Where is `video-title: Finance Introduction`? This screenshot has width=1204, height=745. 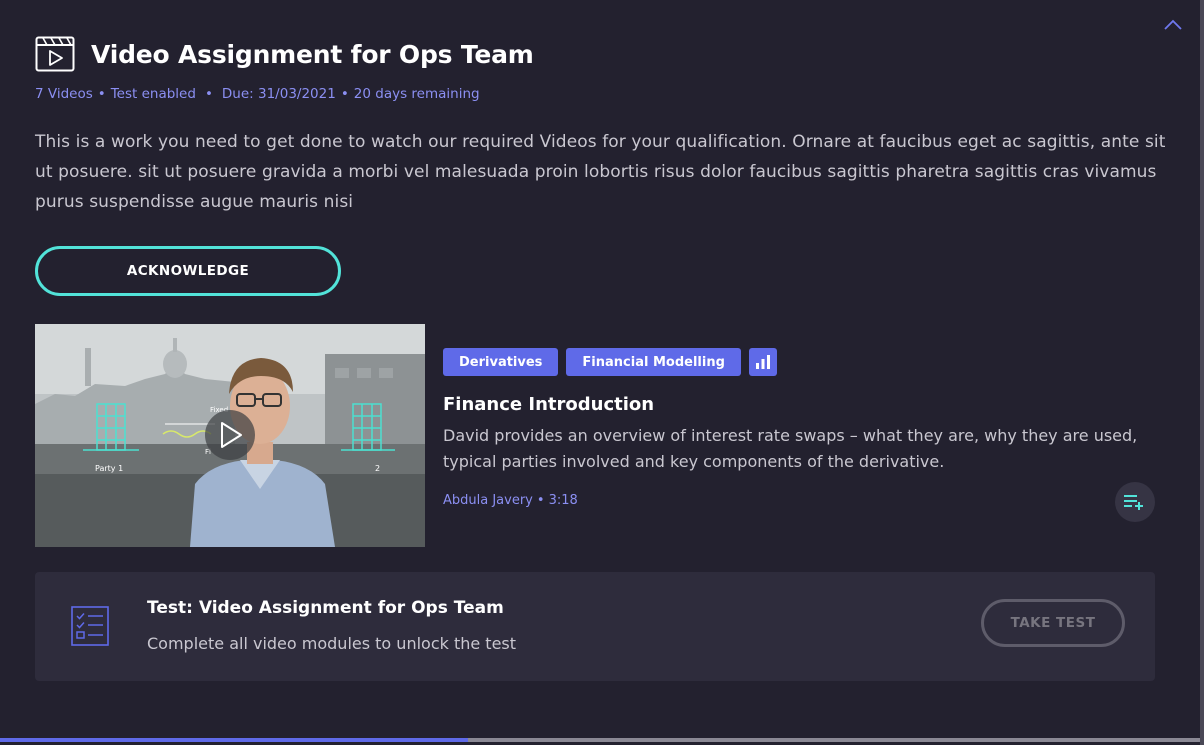 video-title: Finance Introduction is located at coordinates (548, 404).